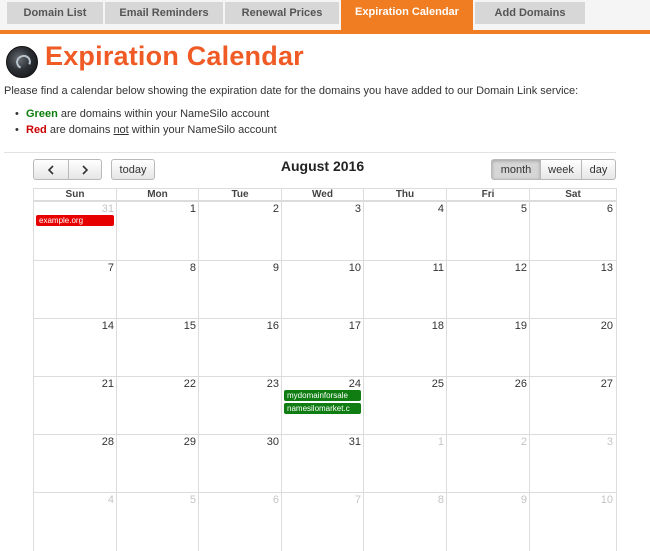 The image size is (650, 551). I want to click on day-cell: 25, so click(405, 405).